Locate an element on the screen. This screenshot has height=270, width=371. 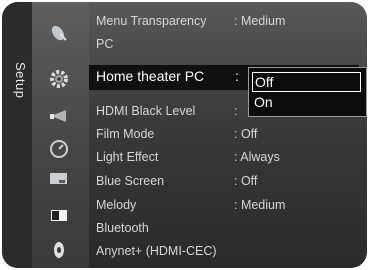
gear-icon is located at coordinates (59, 79).